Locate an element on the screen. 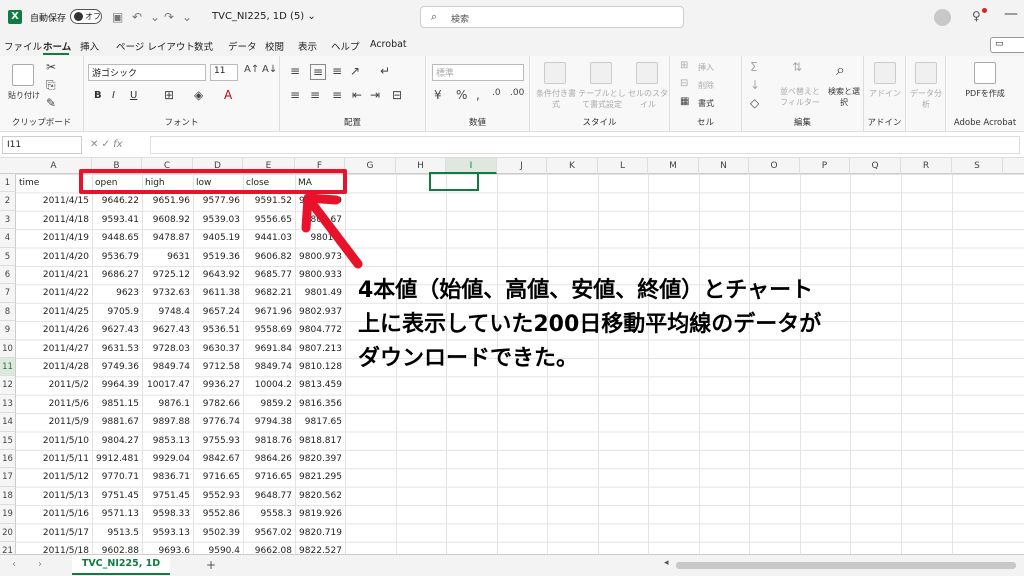  data-cell: 9849.74 is located at coordinates (167, 367).